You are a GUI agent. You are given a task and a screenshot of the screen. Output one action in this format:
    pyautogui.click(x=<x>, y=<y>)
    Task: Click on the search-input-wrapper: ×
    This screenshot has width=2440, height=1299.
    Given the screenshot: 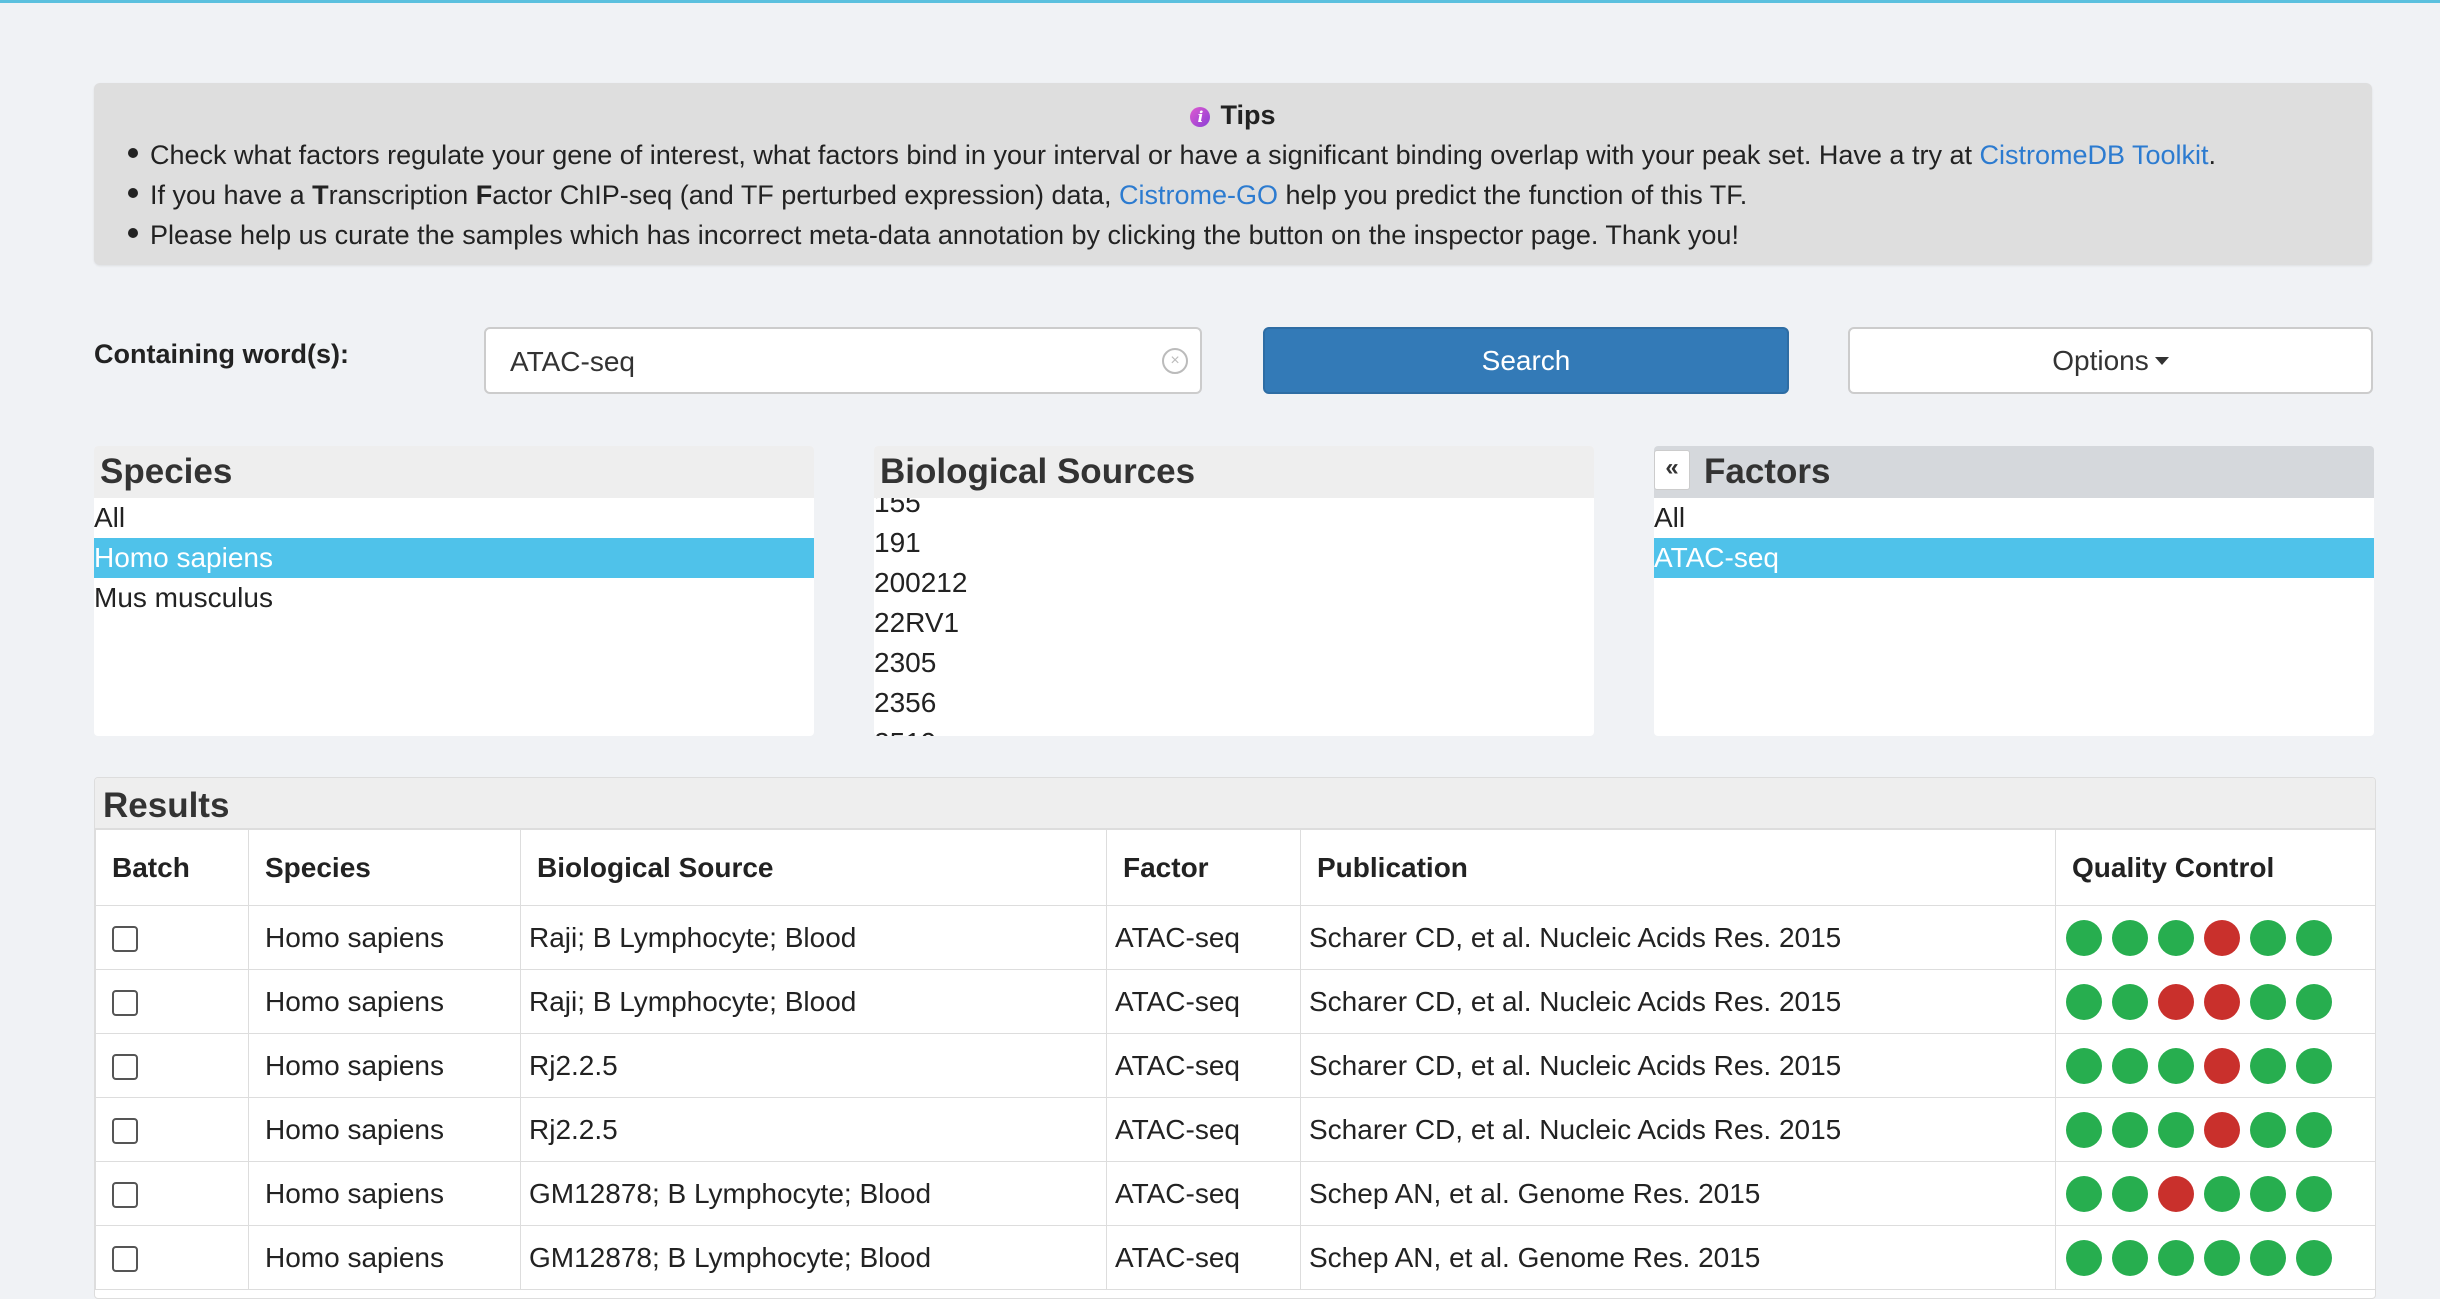 What is the action you would take?
    pyautogui.click(x=843, y=360)
    